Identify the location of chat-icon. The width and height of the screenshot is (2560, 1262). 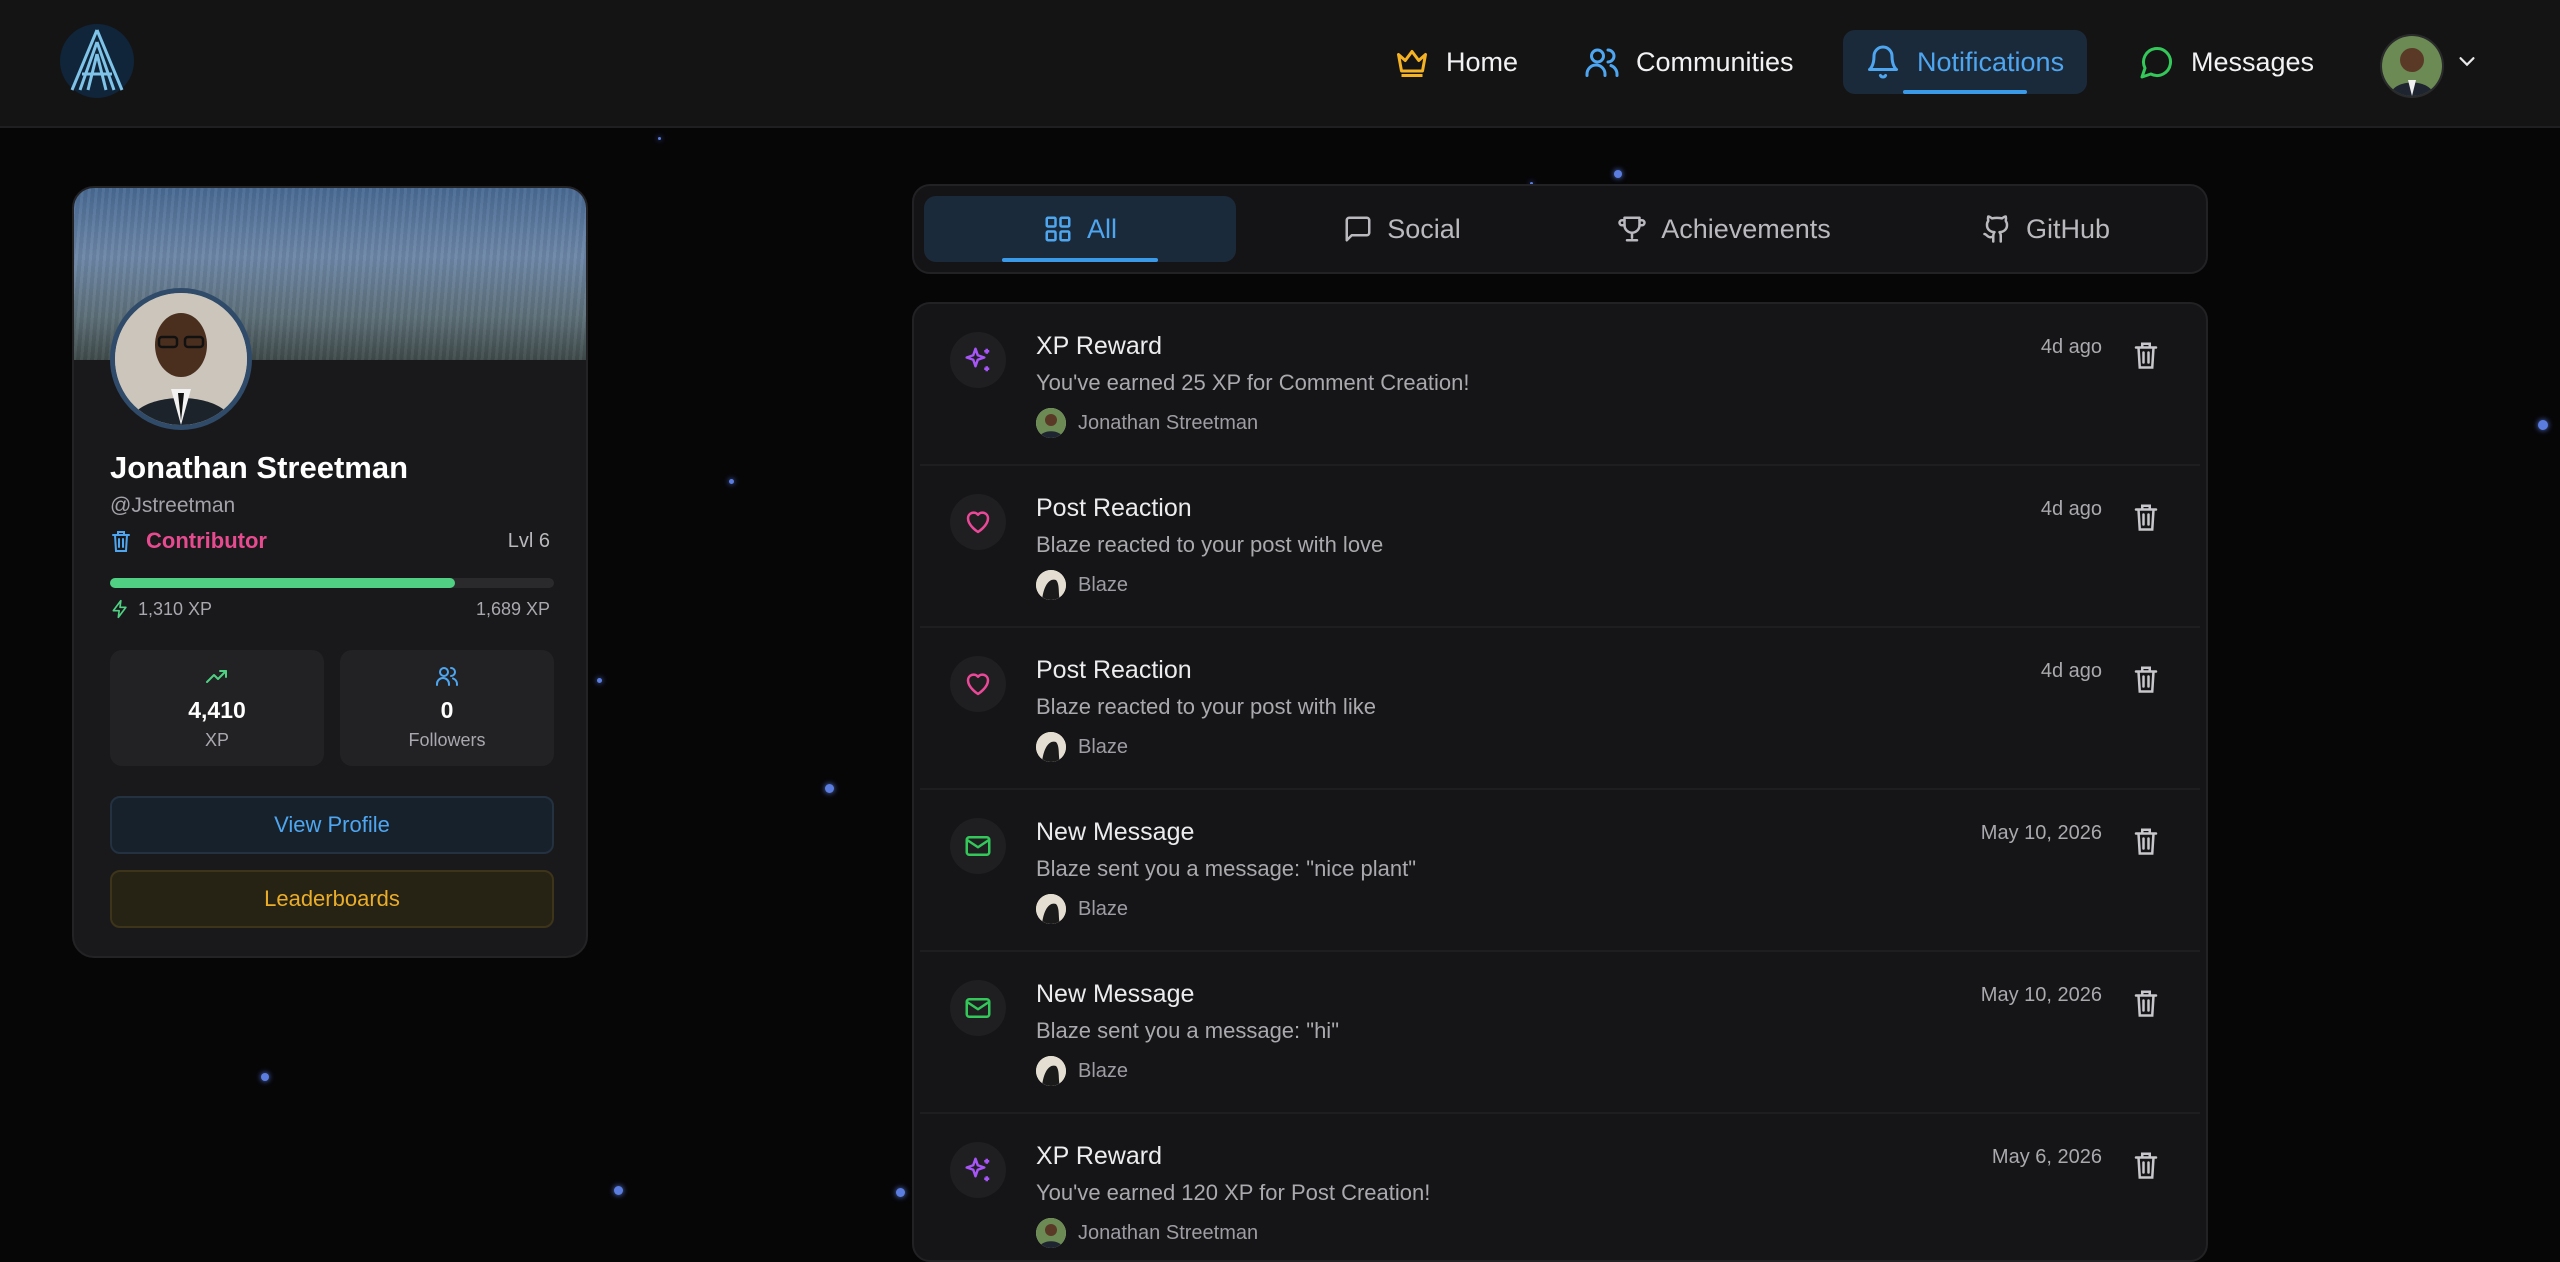
(1358, 229).